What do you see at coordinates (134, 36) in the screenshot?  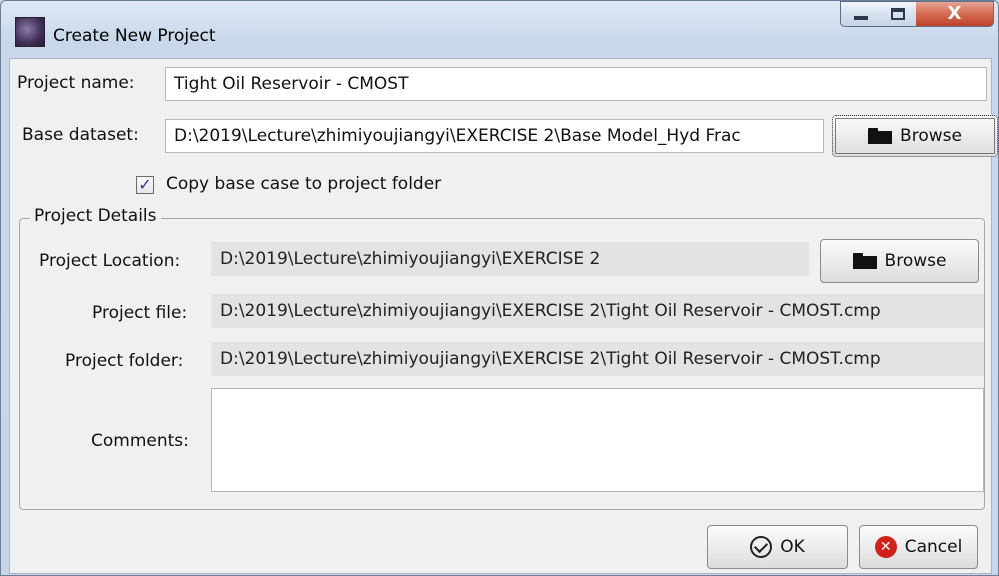 I see `window-title: Create New Project` at bounding box center [134, 36].